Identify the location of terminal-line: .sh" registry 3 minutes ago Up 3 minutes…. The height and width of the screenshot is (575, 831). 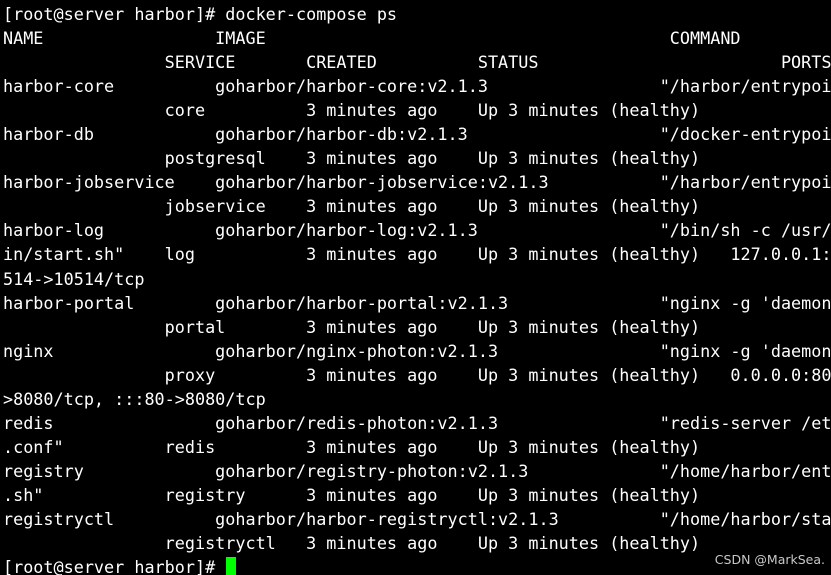
(352, 494).